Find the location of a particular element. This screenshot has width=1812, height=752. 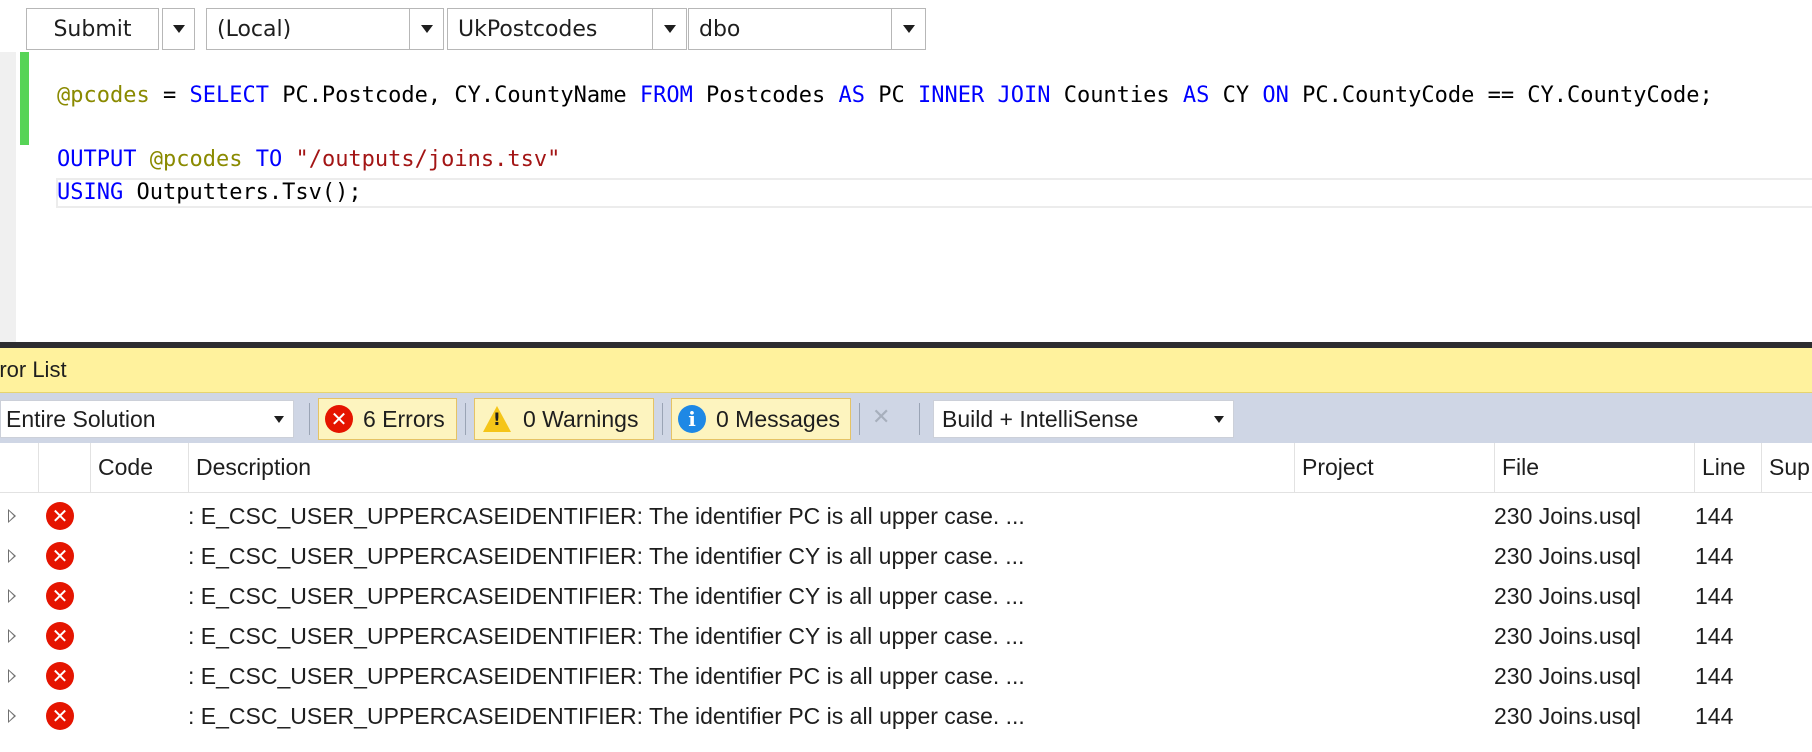

submit-button: Submit is located at coordinates (92, 29).